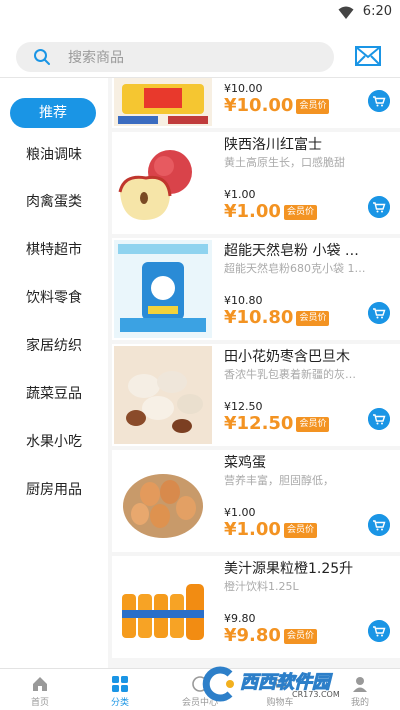 The height and width of the screenshot is (710, 400). What do you see at coordinates (218, 684) in the screenshot?
I see `watermark-c-icon` at bounding box center [218, 684].